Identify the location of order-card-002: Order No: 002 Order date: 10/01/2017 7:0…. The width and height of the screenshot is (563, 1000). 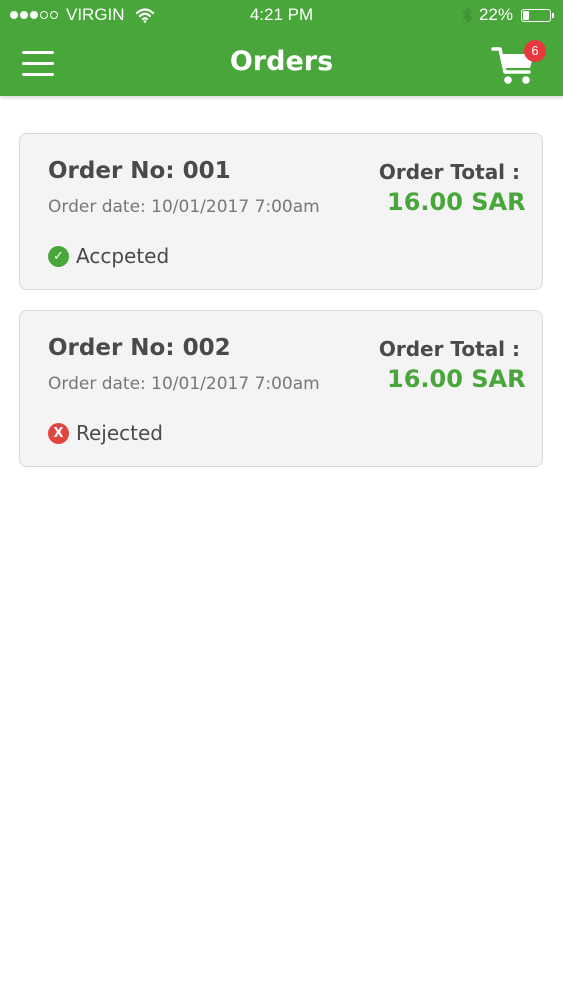
(281, 388).